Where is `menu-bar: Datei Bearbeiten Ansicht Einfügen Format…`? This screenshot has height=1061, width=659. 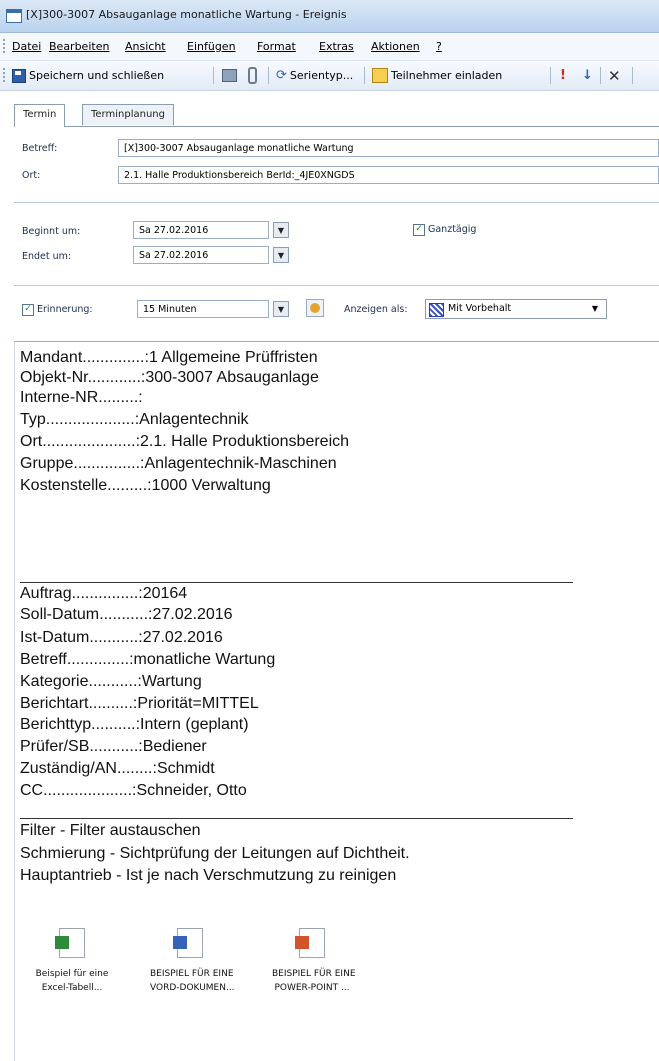 menu-bar: Datei Bearbeiten Ansicht Einfügen Format… is located at coordinates (329, 47).